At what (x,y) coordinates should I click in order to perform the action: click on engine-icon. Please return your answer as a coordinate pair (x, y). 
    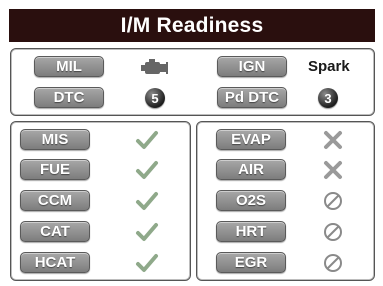
    Looking at the image, I should click on (154, 67).